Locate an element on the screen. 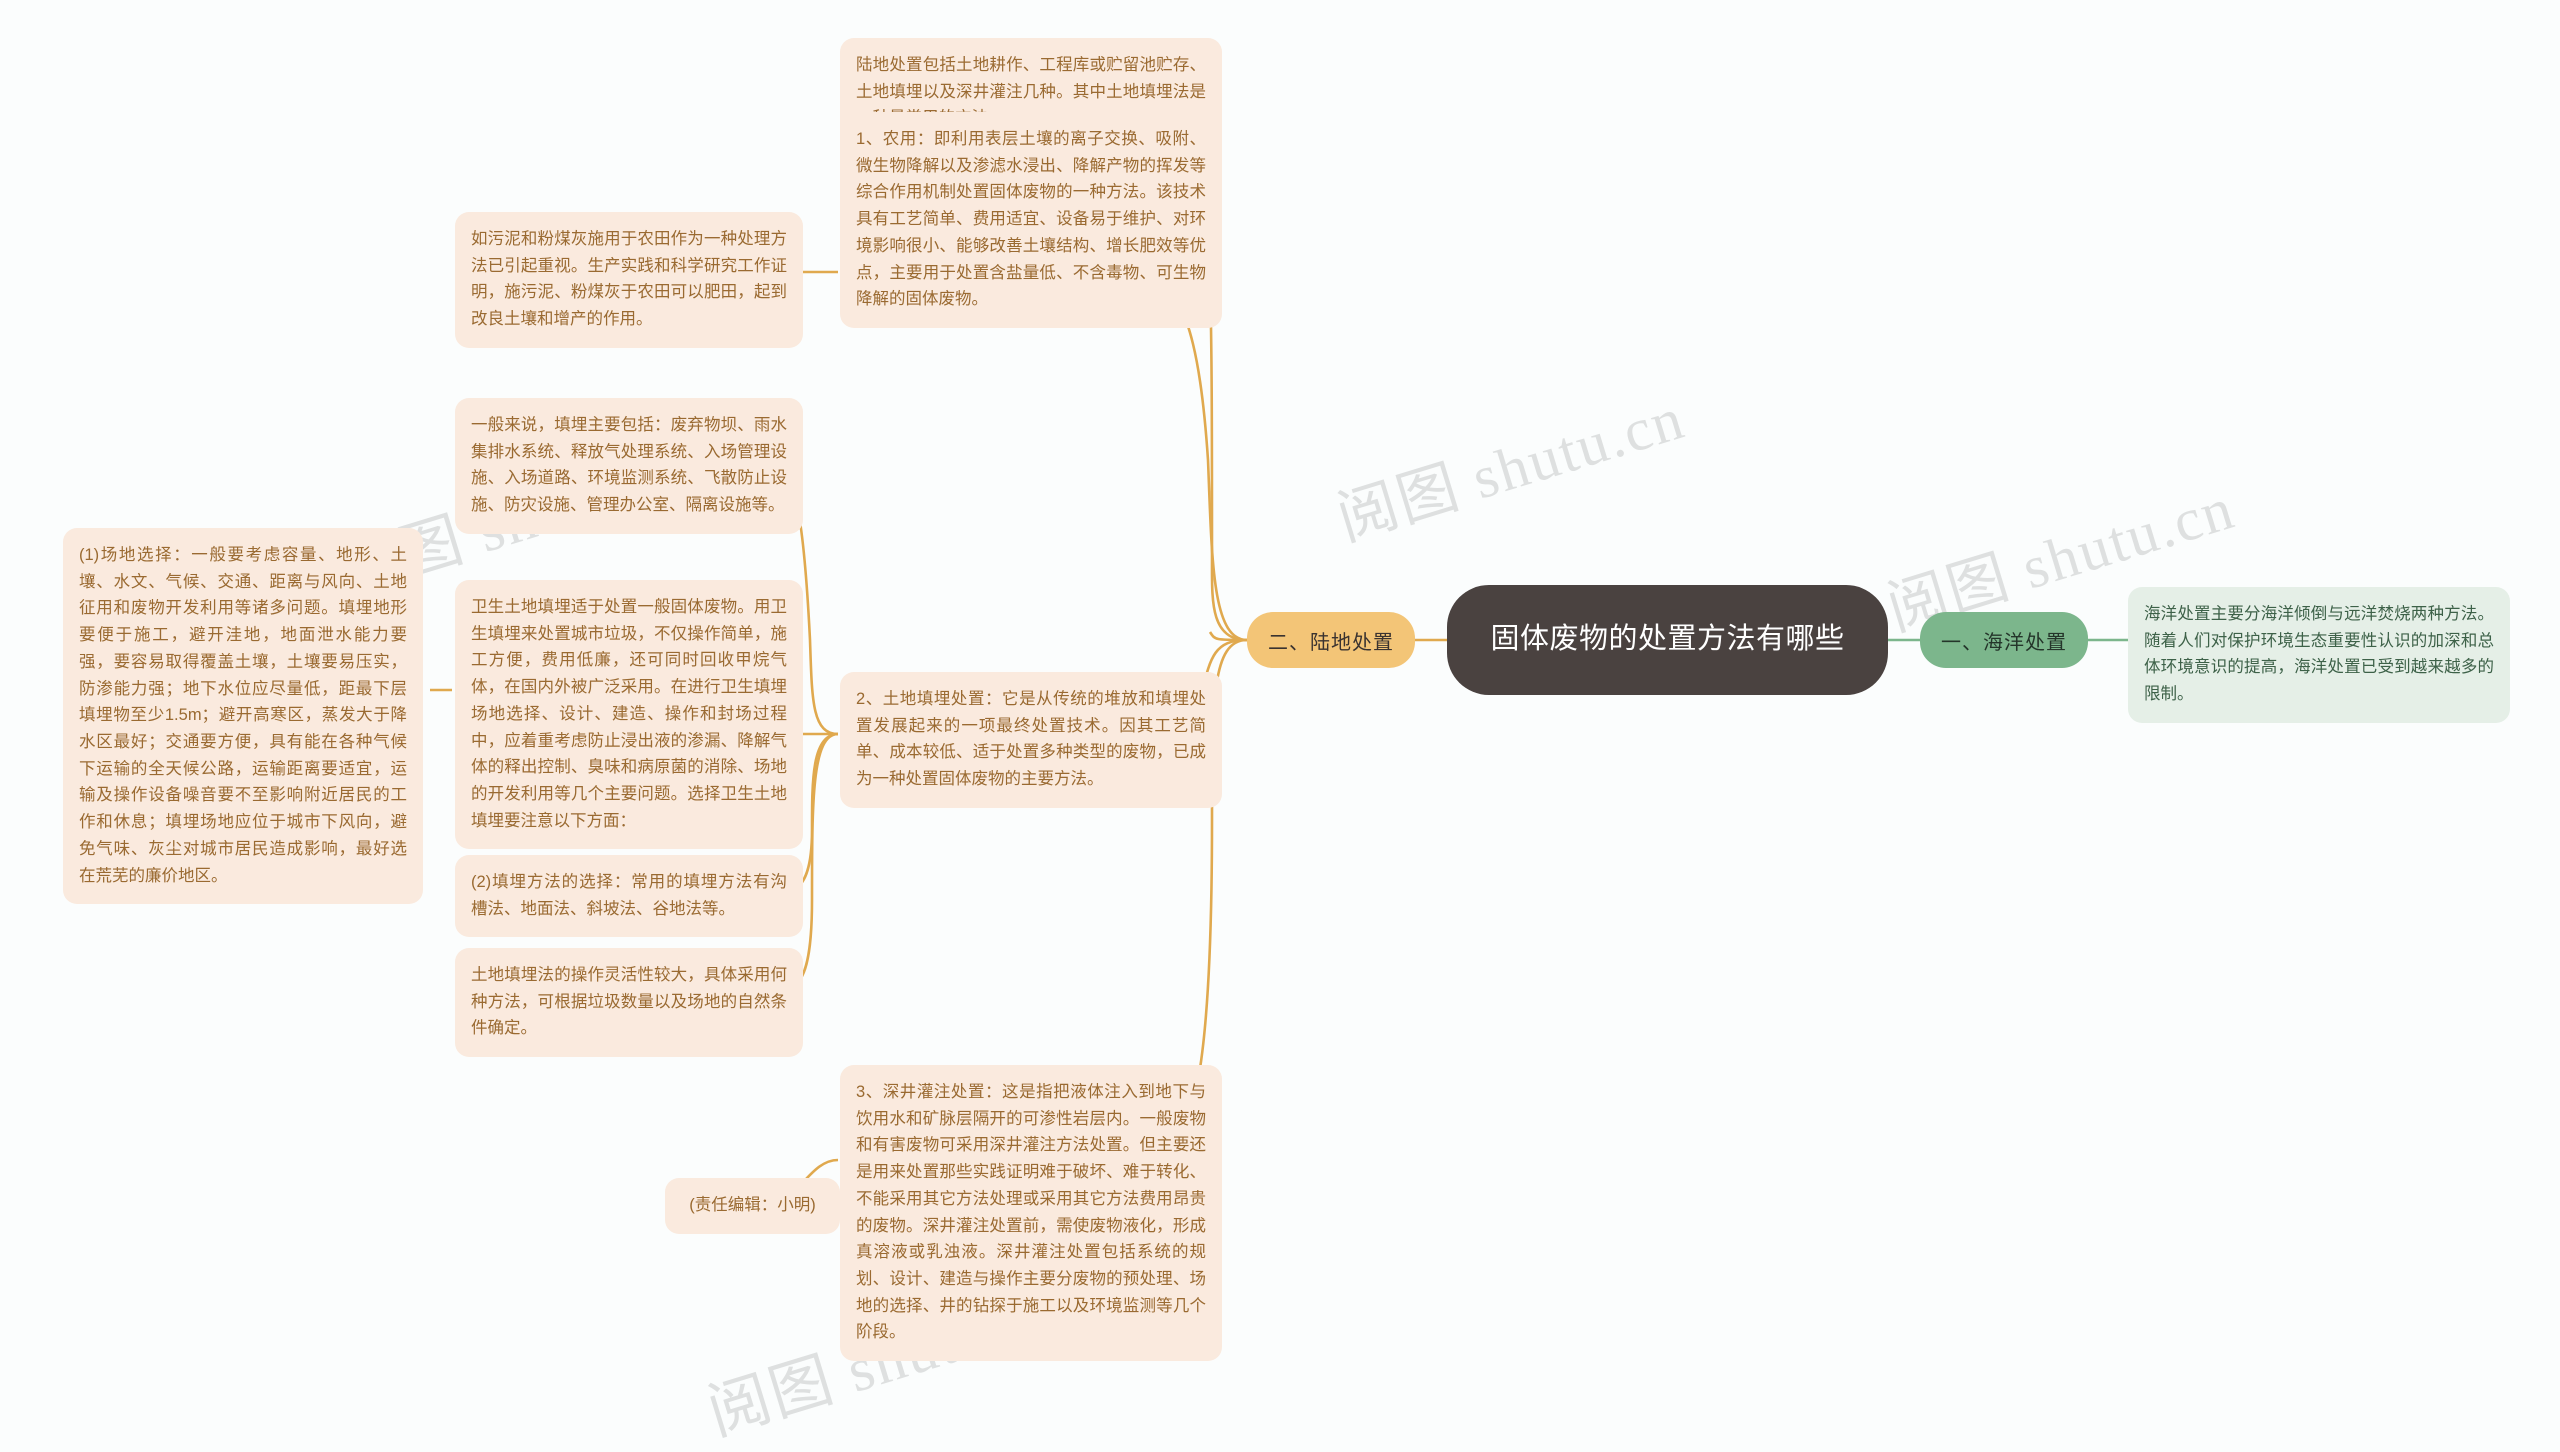 The width and height of the screenshot is (2560, 1452). leaf-editor-note: (责任编辑：小明) is located at coordinates (752, 1206).